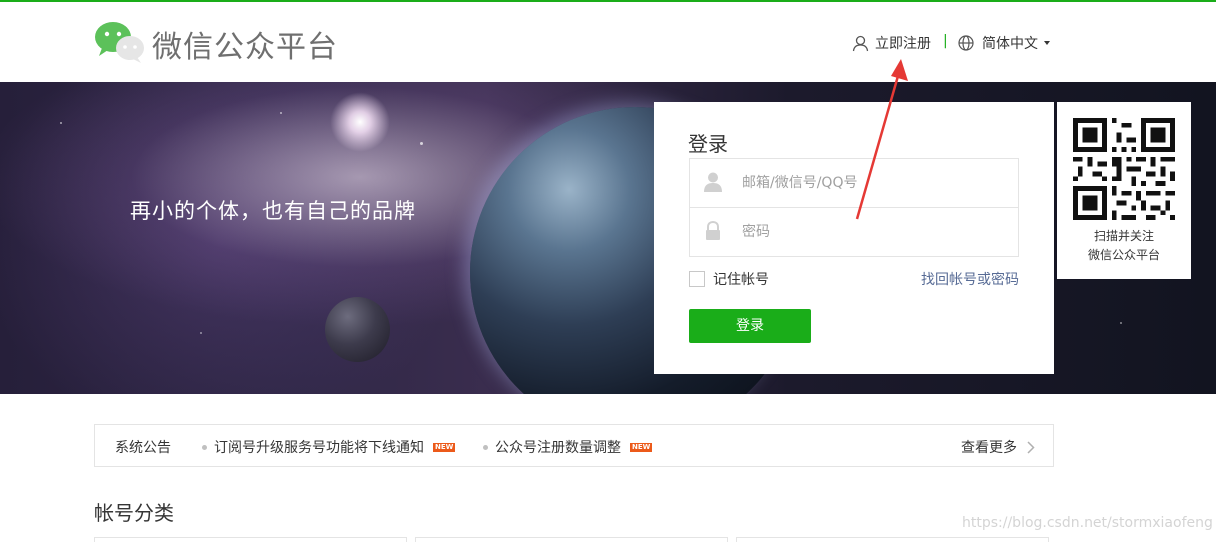 The width and height of the screenshot is (1216, 542). I want to click on language-selector: 简体中文, so click(1004, 43).